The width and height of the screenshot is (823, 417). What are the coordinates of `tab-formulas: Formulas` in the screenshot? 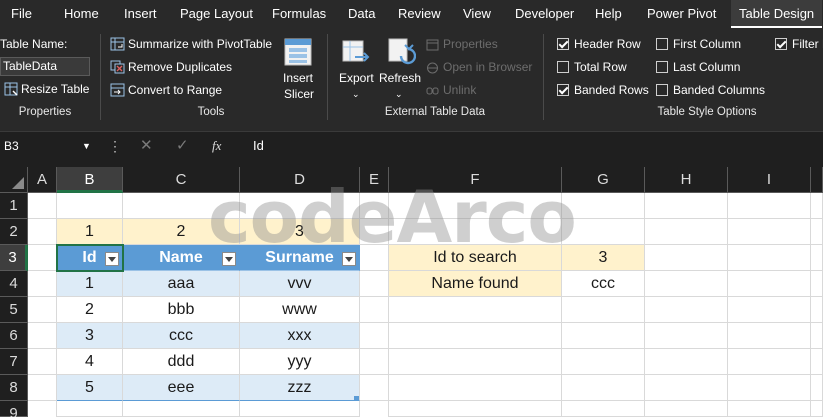 It's located at (299, 14).